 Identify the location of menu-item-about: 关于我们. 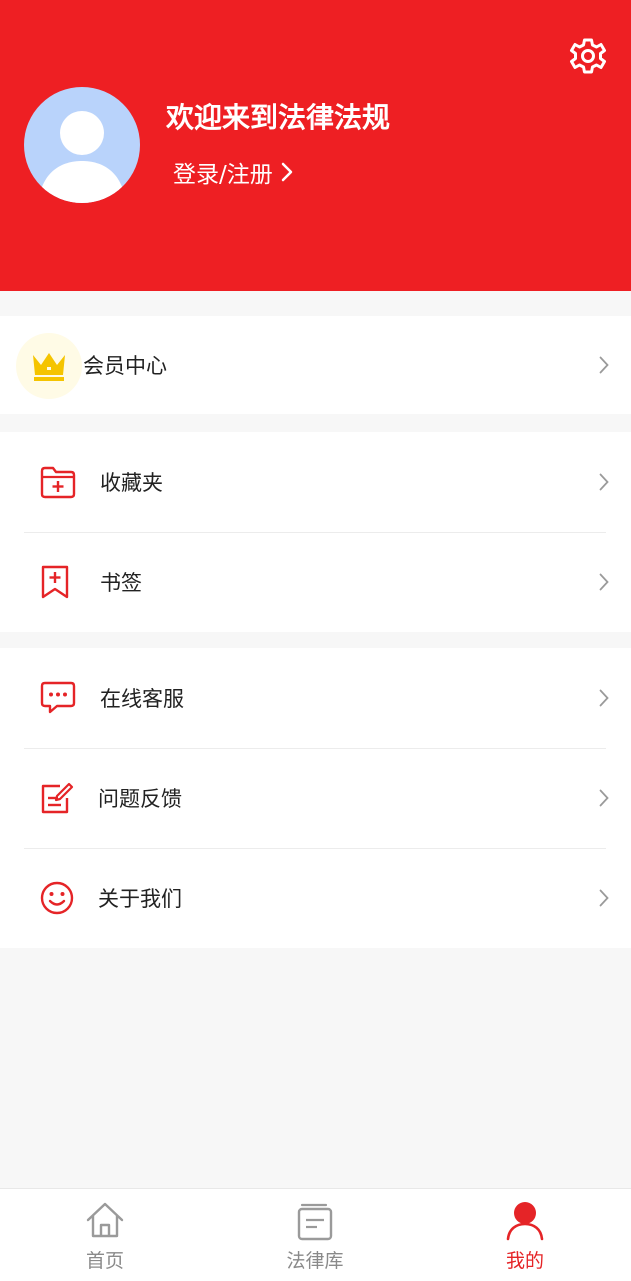
(315, 898).